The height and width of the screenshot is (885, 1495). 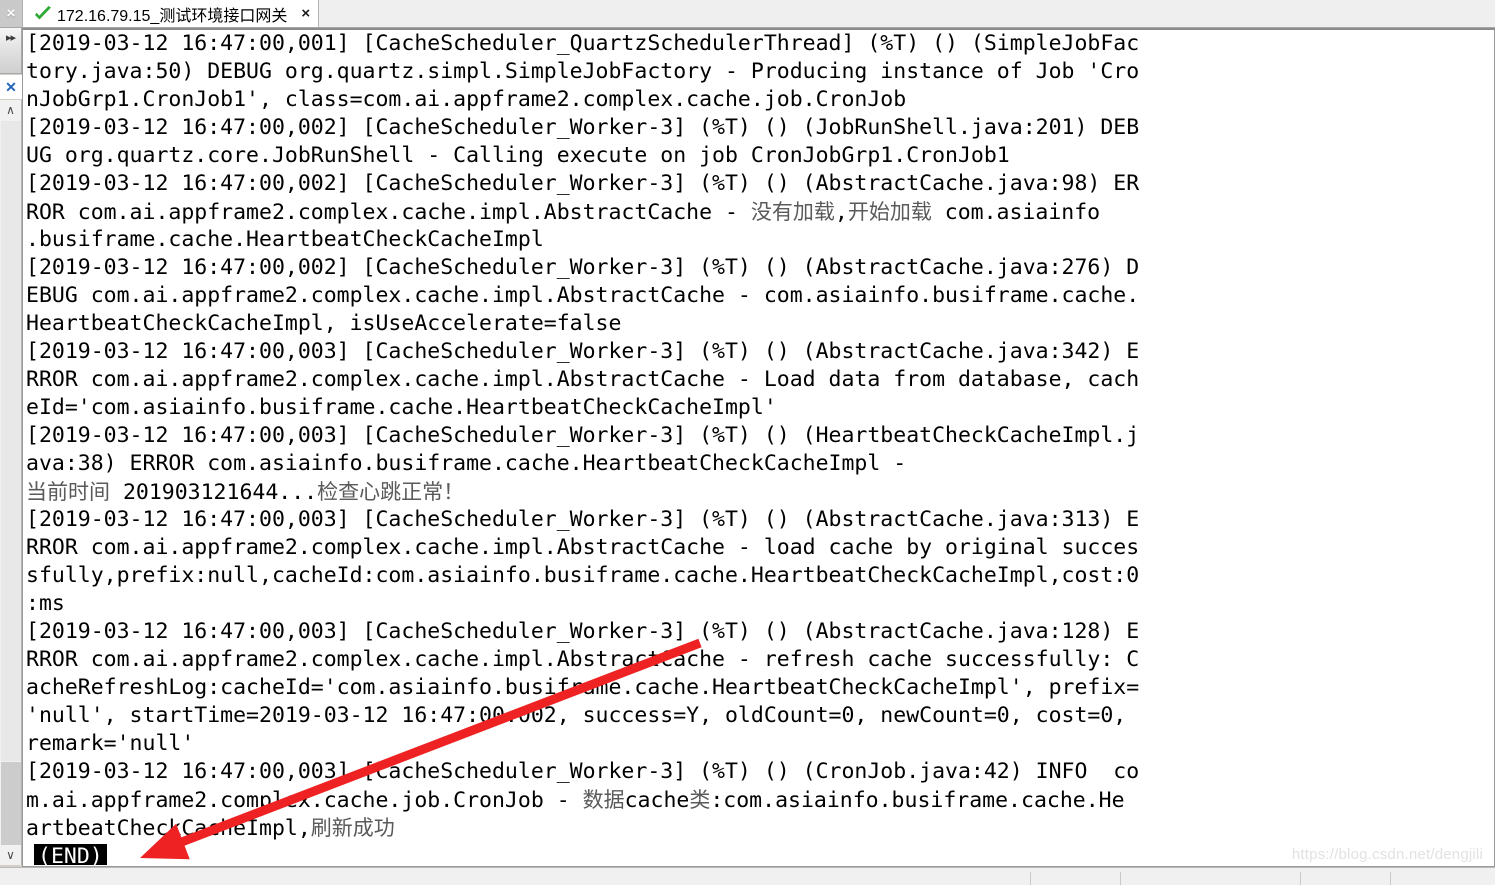 I want to click on close-icon: ×, so click(x=11, y=13).